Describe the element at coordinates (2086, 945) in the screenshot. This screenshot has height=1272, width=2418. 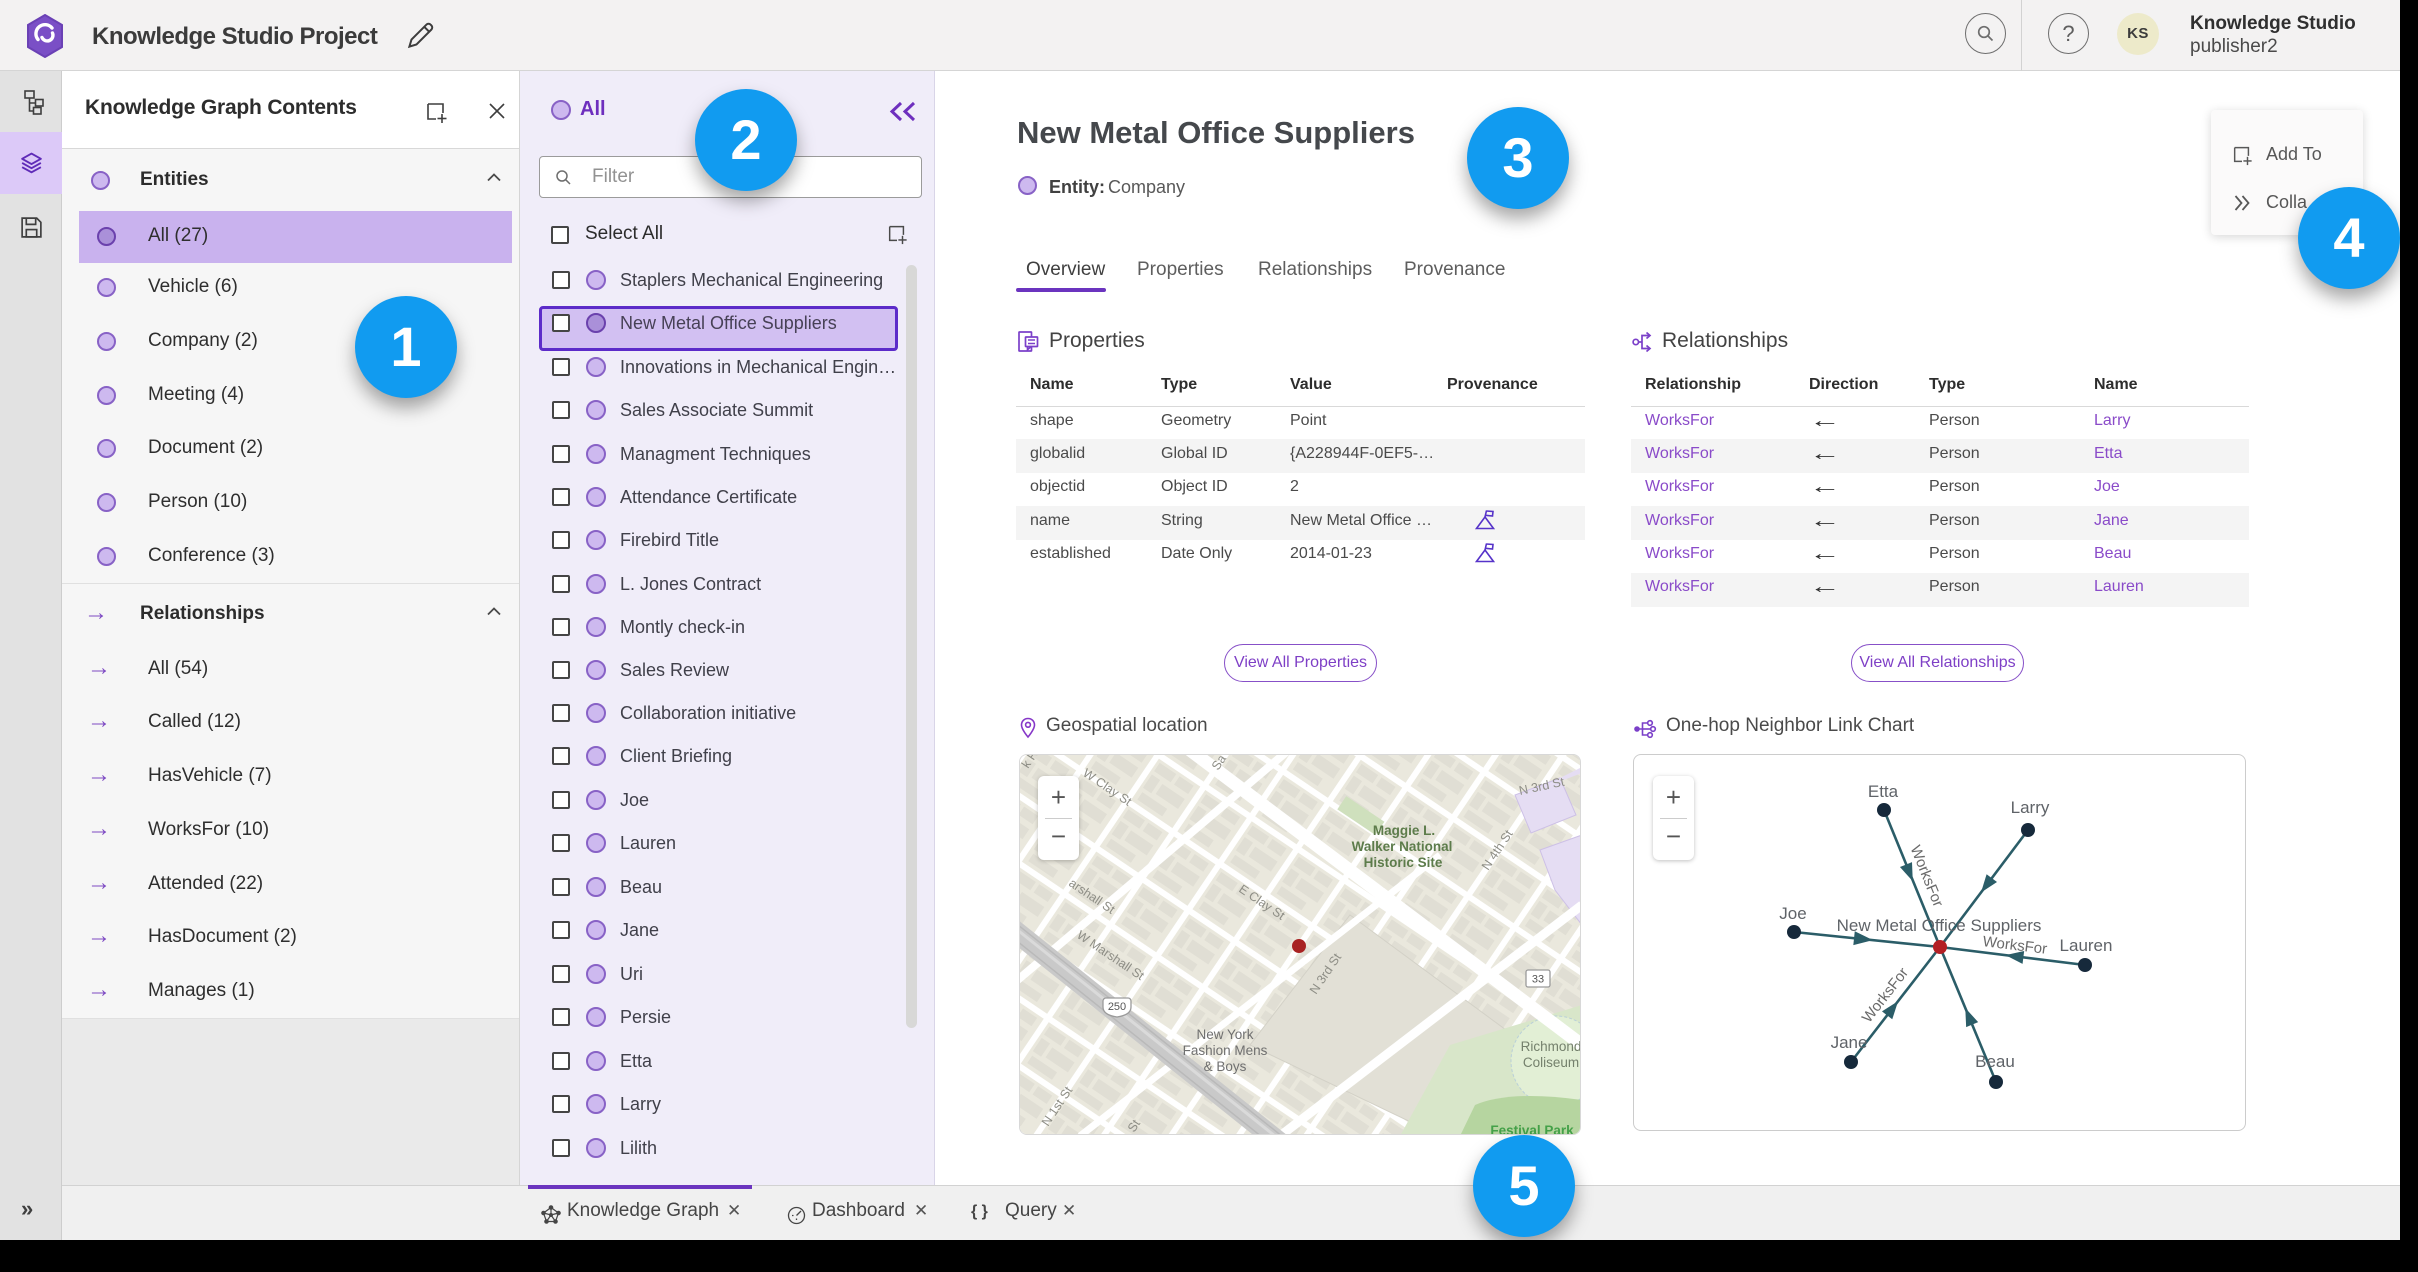
I see `svg-text: Lauren` at that location.